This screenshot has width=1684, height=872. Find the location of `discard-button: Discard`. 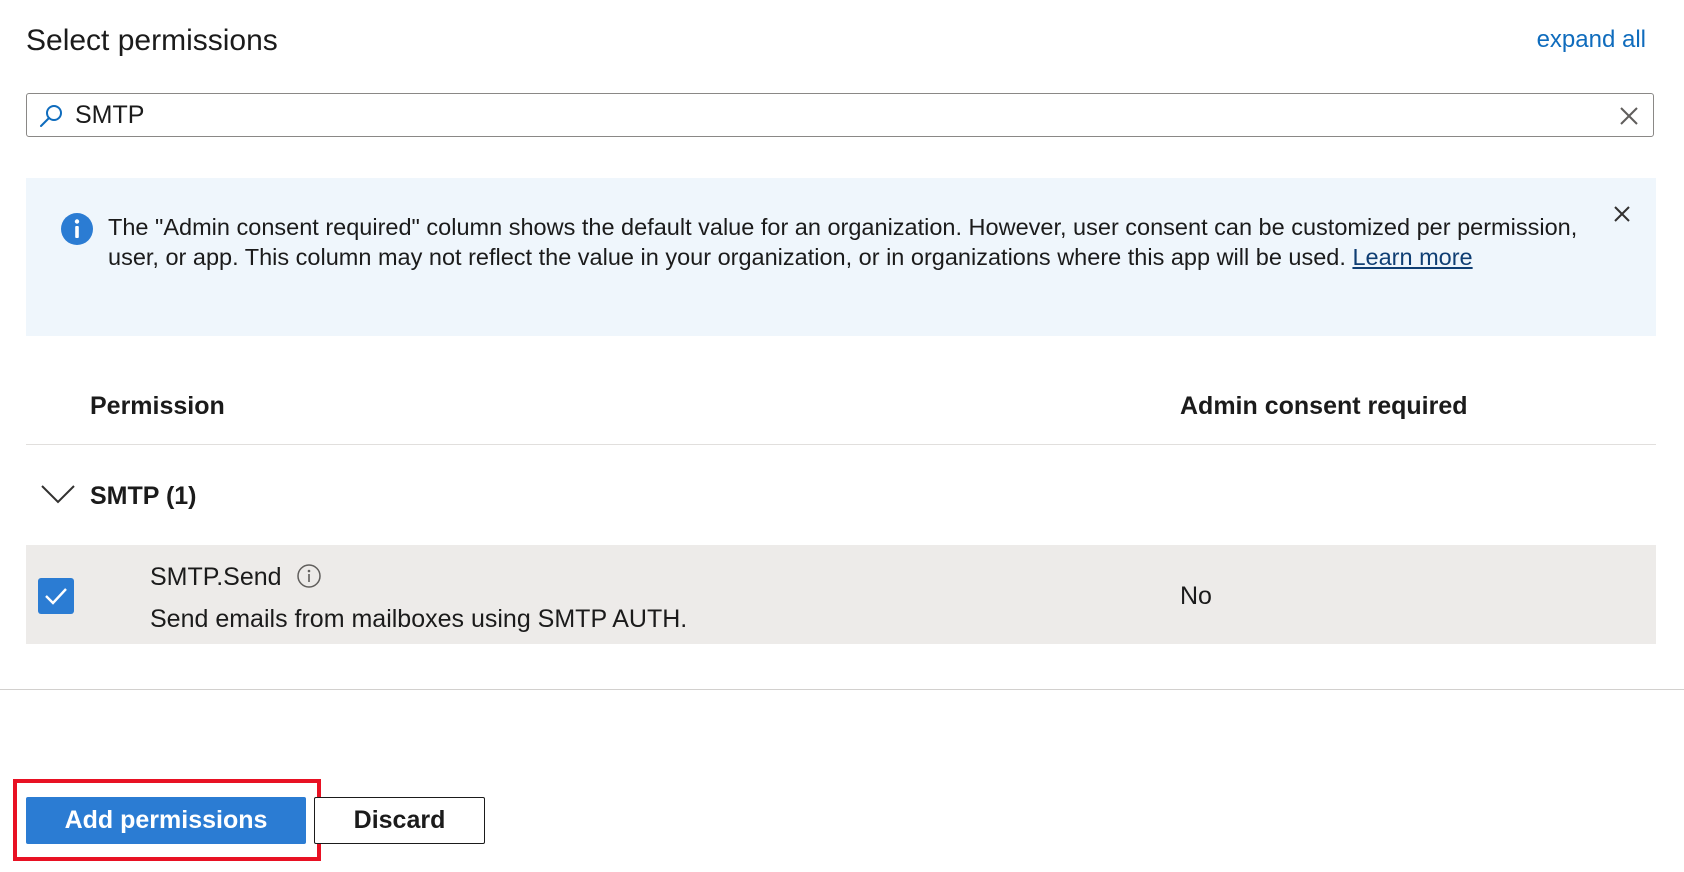

discard-button: Discard is located at coordinates (399, 820).